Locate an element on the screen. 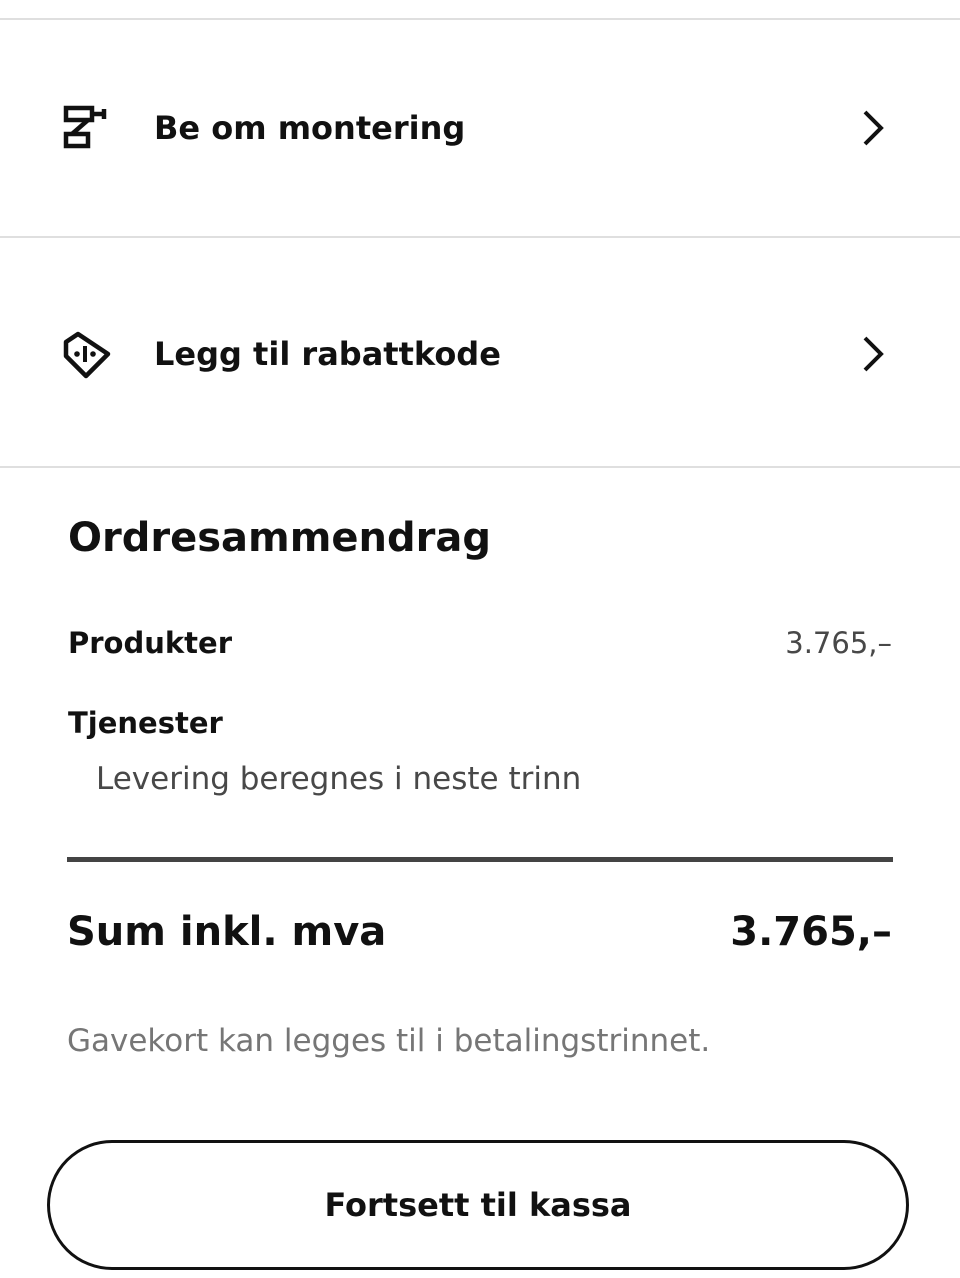 This screenshot has width=960, height=1278. products-value: 3.765,– is located at coordinates (838, 643).